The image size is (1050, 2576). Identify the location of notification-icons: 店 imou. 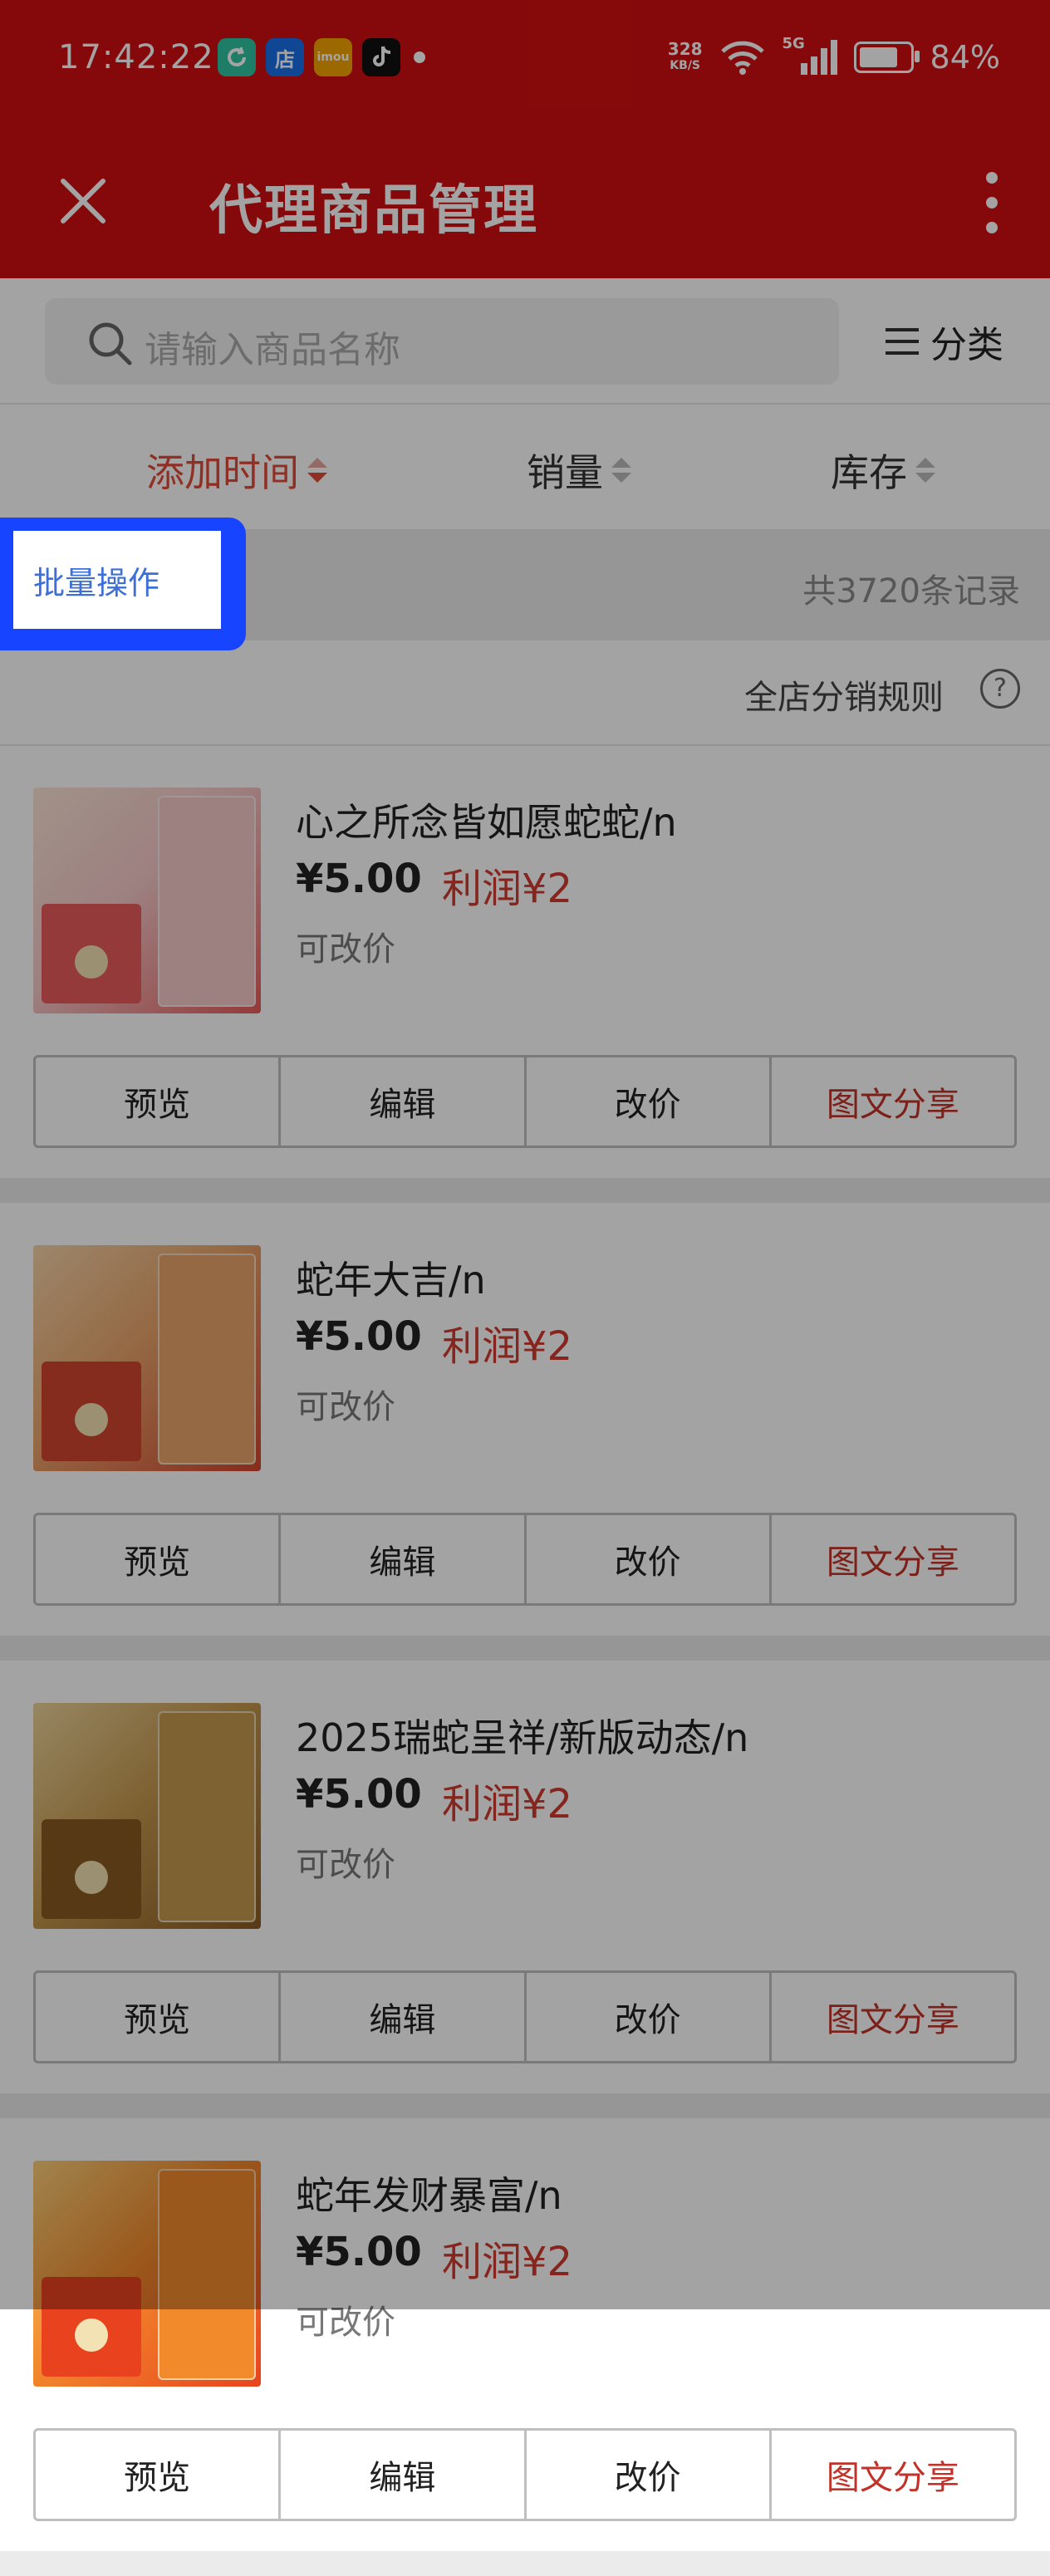
(321, 57).